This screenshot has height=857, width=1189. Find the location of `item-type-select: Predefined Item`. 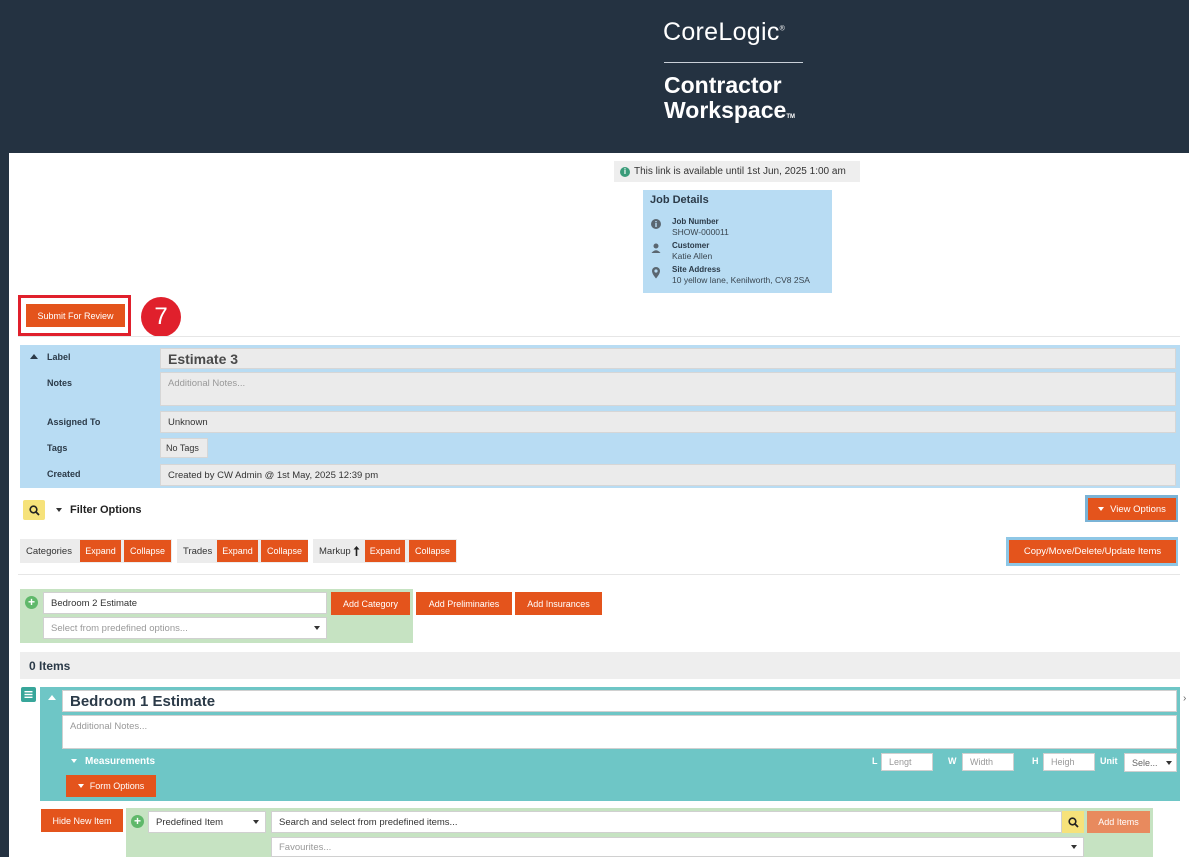

item-type-select: Predefined Item is located at coordinates (207, 822).